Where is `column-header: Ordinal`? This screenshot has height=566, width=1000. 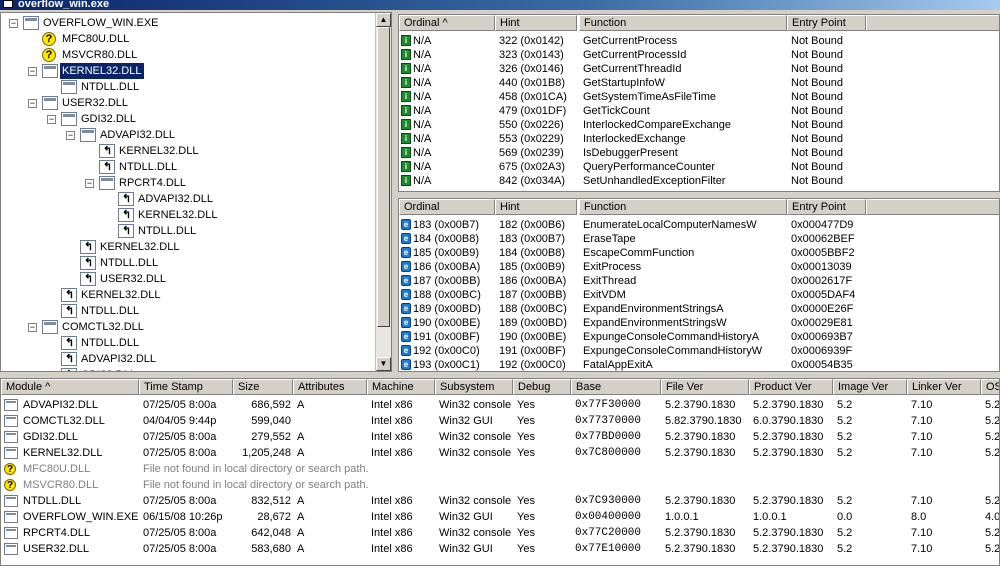 column-header: Ordinal is located at coordinates (447, 207).